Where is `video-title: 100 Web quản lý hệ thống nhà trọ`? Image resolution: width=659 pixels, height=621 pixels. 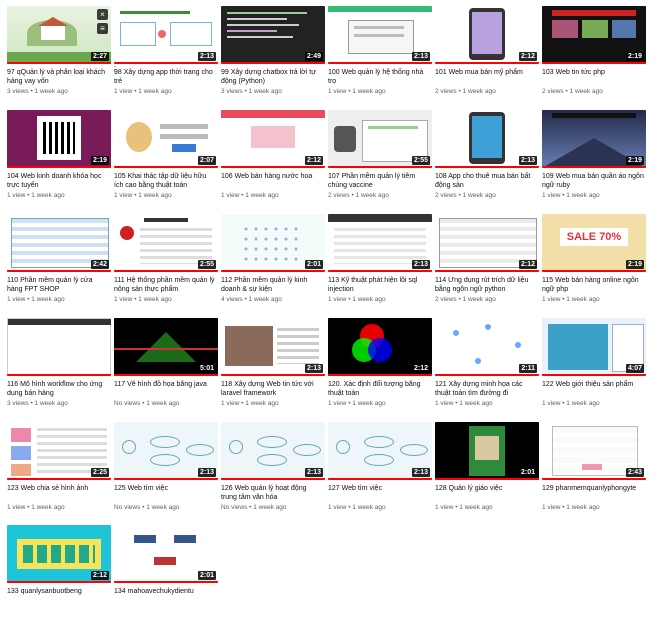
video-title: 100 Web quản lý hệ thống nhà trọ is located at coordinates (379, 77).